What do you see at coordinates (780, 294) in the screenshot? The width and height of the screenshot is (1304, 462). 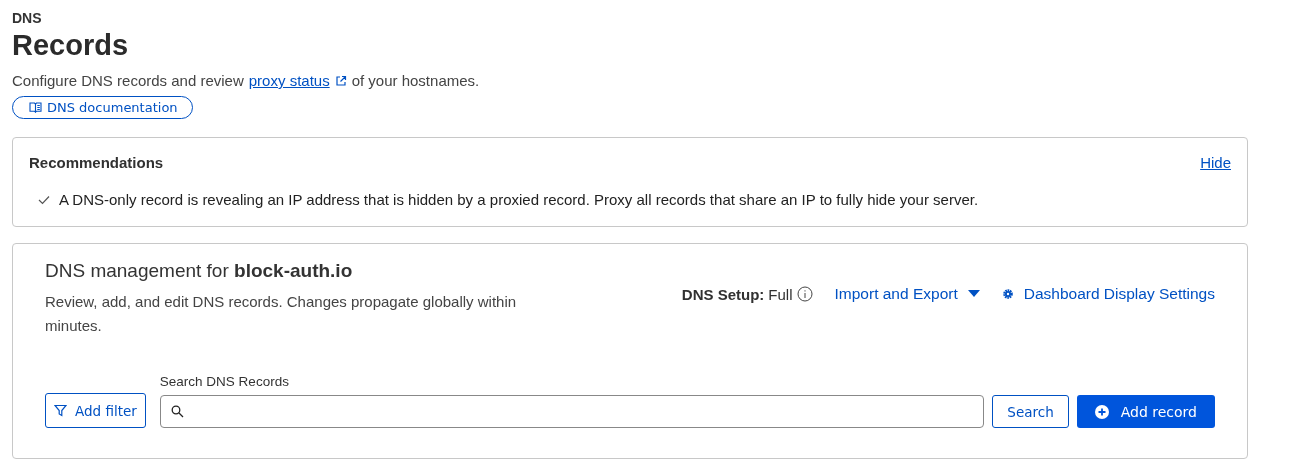 I see `dns-setup-value: Full` at bounding box center [780, 294].